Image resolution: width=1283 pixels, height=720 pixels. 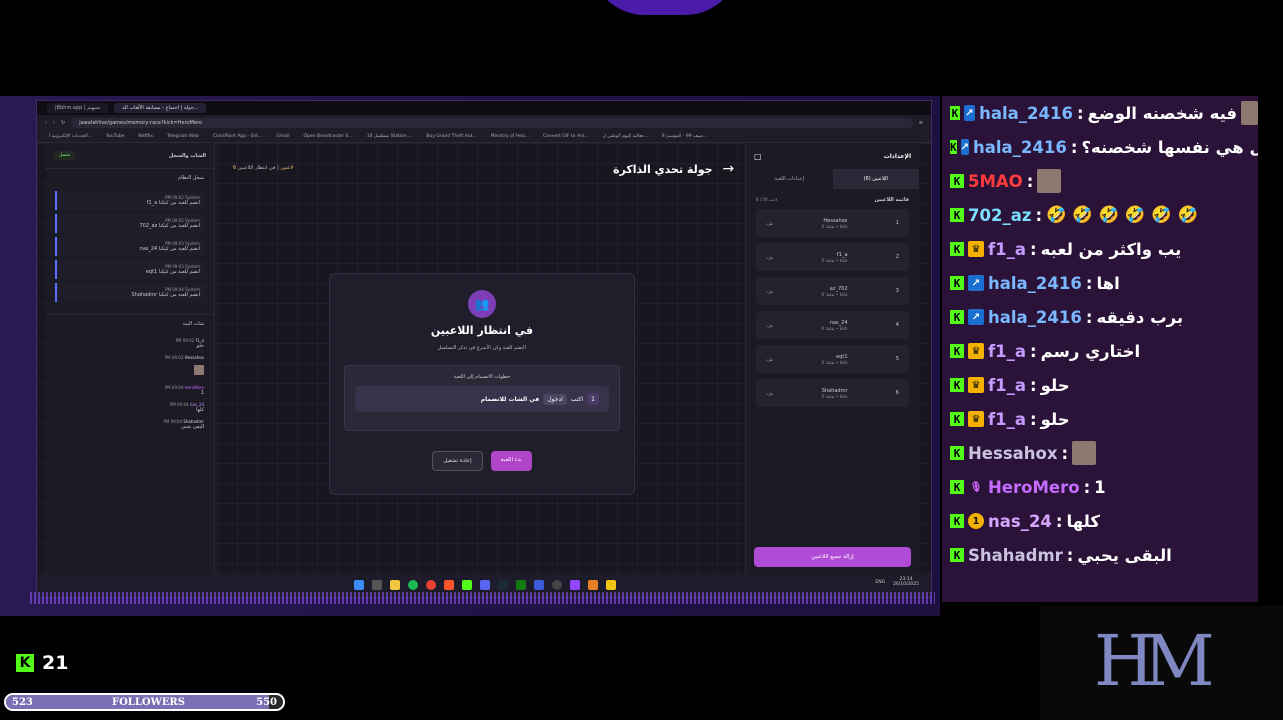 What do you see at coordinates (263, 168) in the screenshot?
I see `game-status: 6 لاعبين | في انتظار اللاعبين` at bounding box center [263, 168].